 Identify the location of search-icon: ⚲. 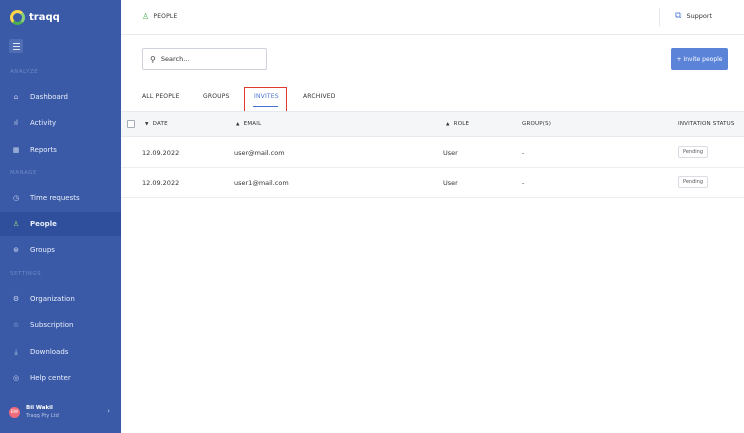
(153, 59).